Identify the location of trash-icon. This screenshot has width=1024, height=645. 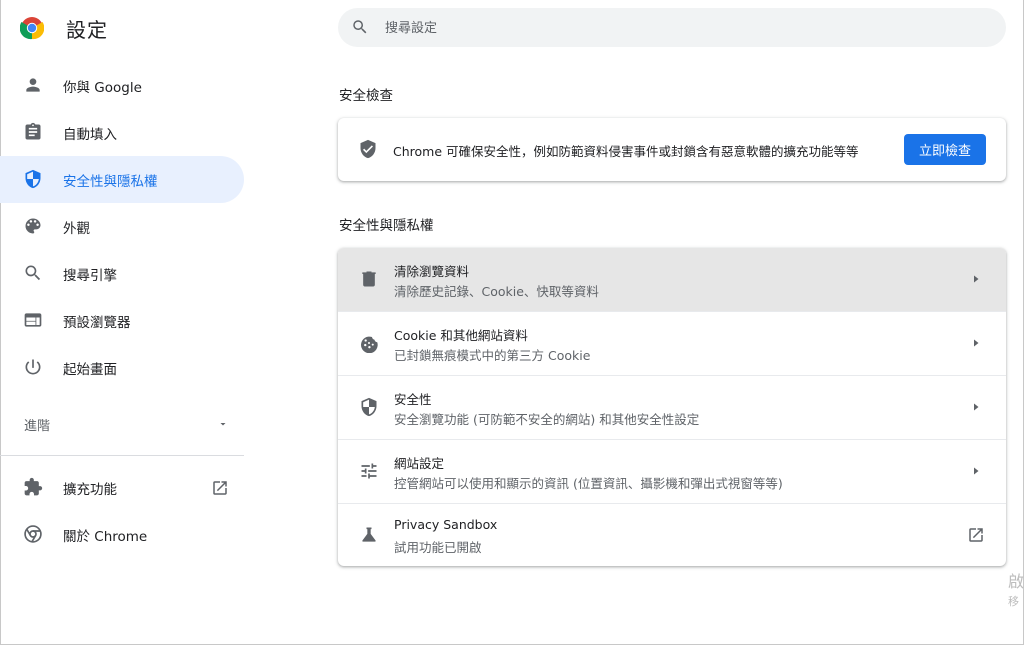
(369, 279).